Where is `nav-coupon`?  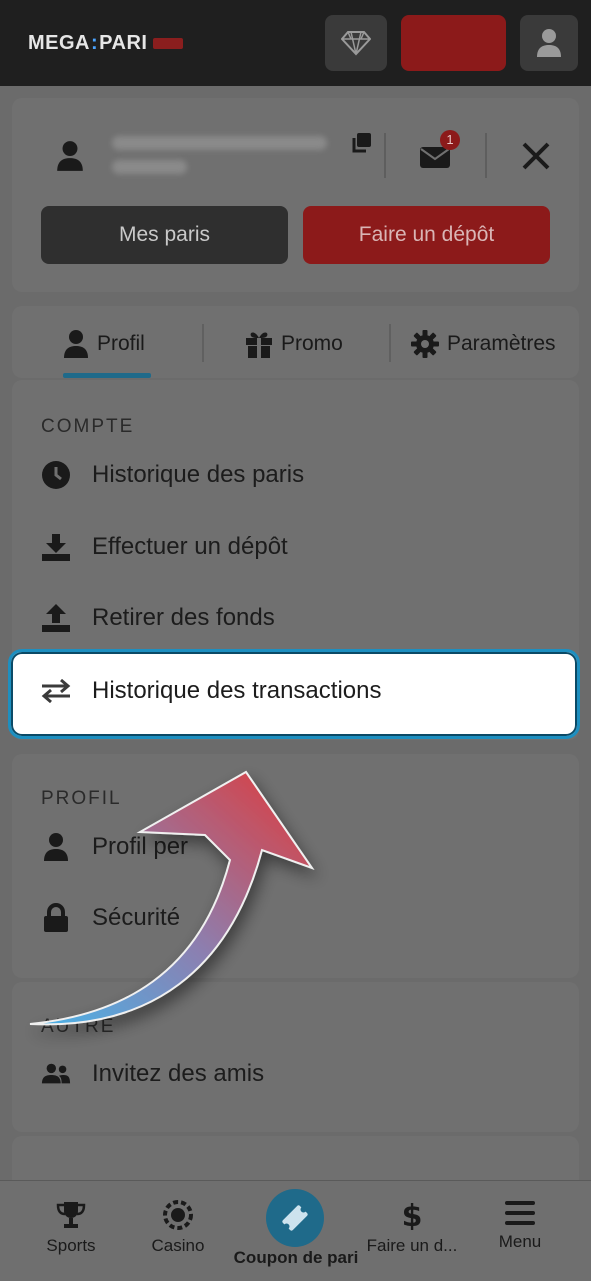
nav-coupon is located at coordinates (295, 1218).